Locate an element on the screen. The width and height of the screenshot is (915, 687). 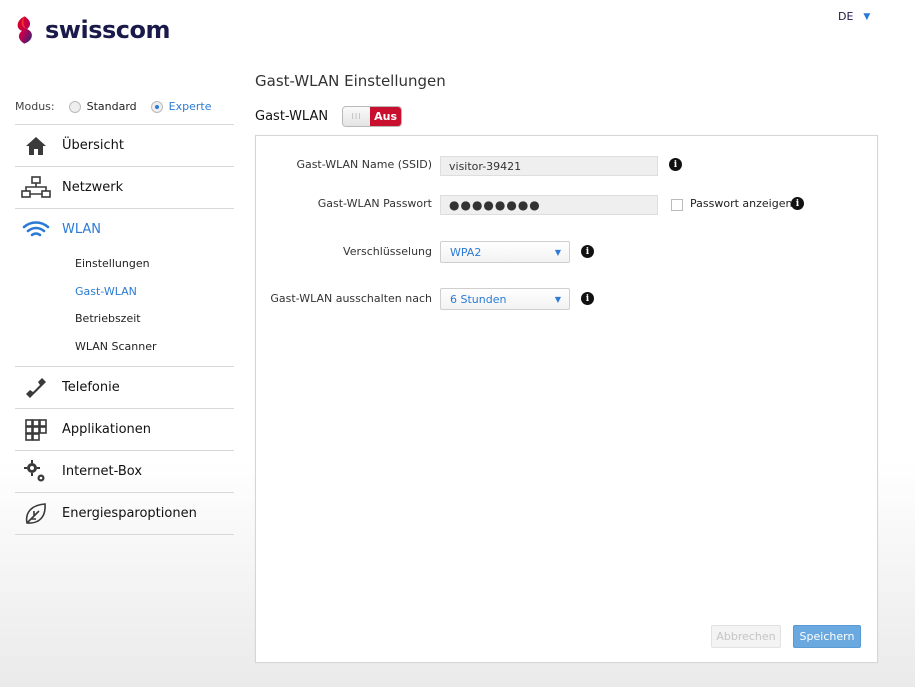
password-label: Gast-WLAN Passwort is located at coordinates (374, 203).